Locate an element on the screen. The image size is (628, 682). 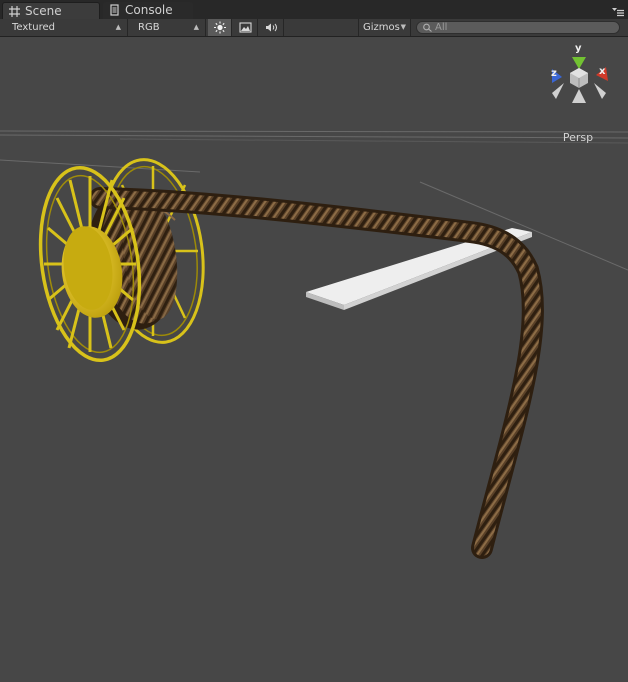
audio-toggle-button is located at coordinates (271, 27).